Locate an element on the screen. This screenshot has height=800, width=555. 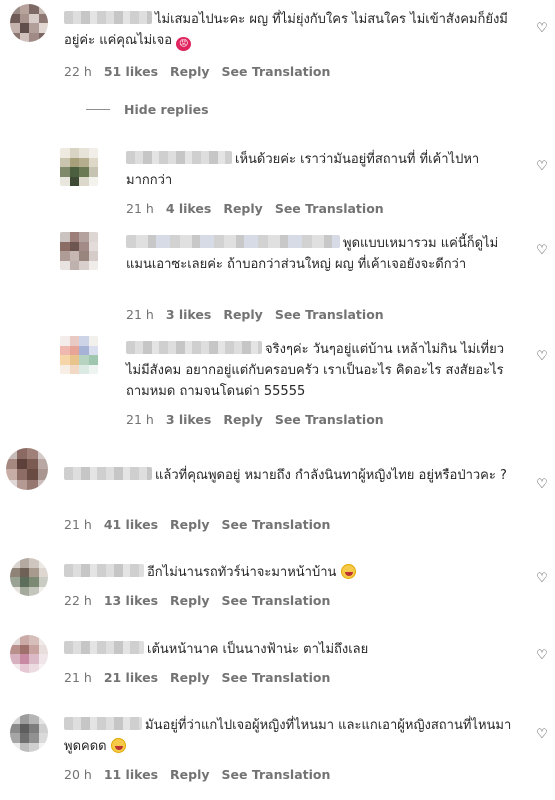
comment-meta: 21 h 4 likes Reply See Translation is located at coordinates (255, 208).